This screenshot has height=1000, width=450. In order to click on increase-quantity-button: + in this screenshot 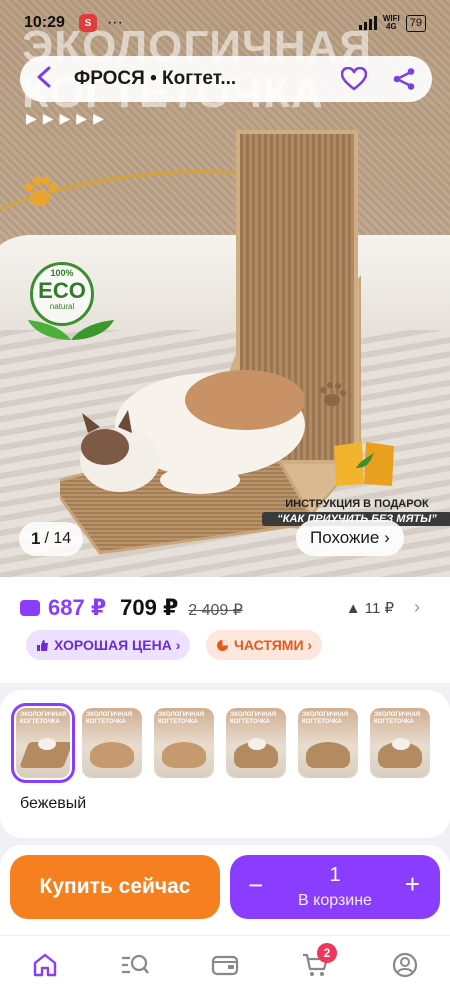, I will do `click(412, 884)`.